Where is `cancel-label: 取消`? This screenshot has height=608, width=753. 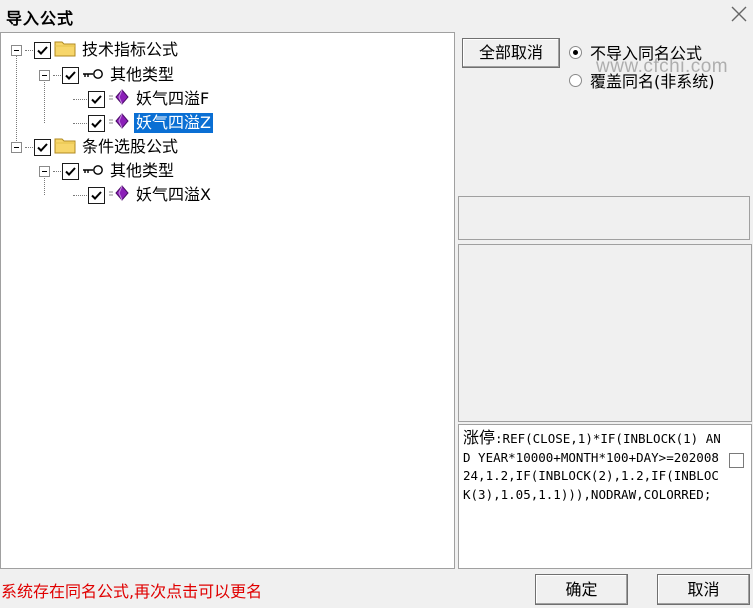 cancel-label: 取消 is located at coordinates (703, 589).